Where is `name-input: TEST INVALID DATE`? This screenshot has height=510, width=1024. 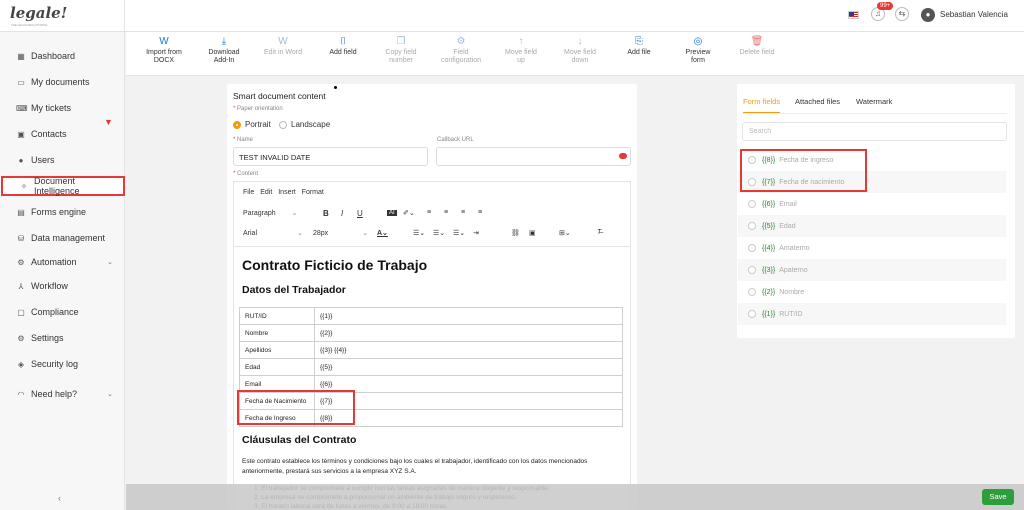
name-input: TEST INVALID DATE is located at coordinates (330, 156).